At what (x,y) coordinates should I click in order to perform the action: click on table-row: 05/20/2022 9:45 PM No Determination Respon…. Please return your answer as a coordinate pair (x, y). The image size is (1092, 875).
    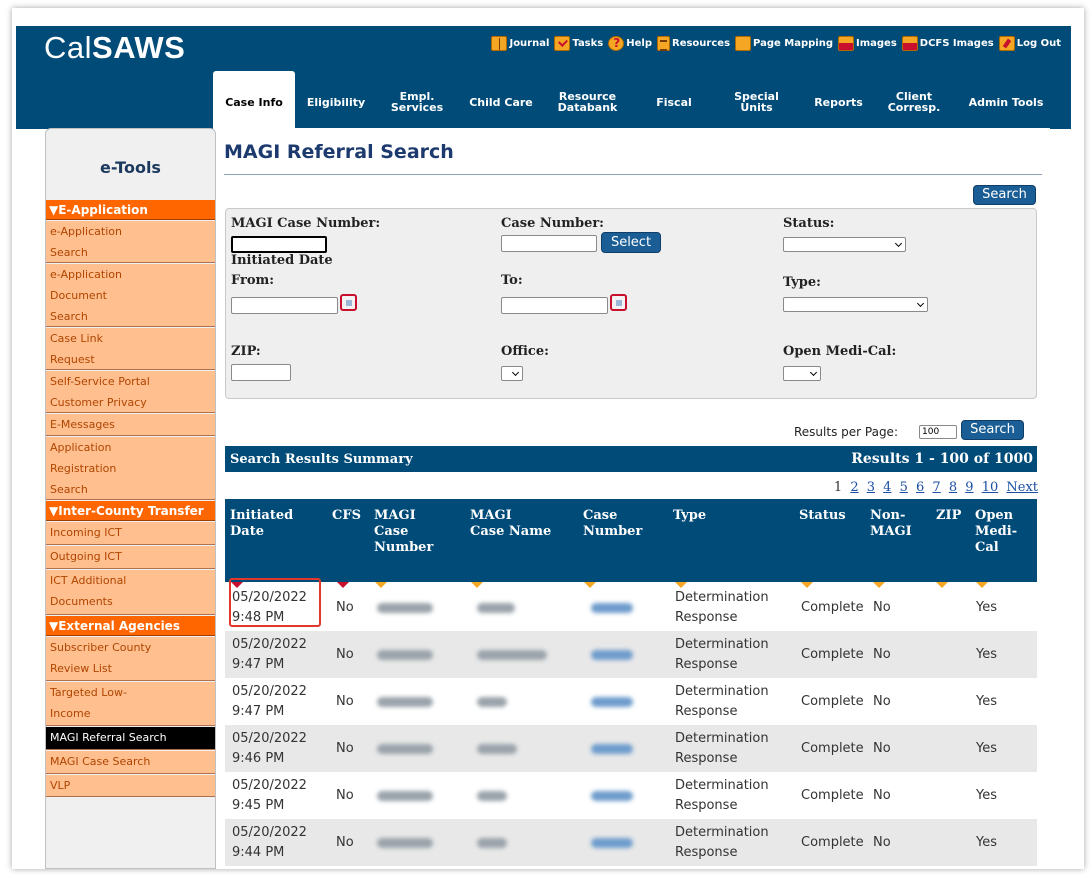
    Looking at the image, I should click on (631, 795).